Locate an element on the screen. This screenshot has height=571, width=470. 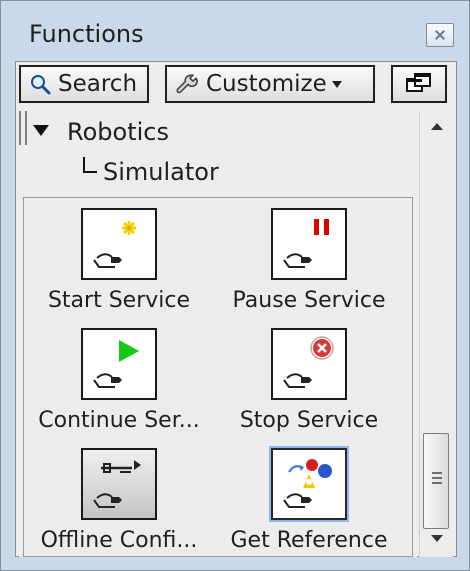
pause-service-label: Pause Service is located at coordinates (309, 300).